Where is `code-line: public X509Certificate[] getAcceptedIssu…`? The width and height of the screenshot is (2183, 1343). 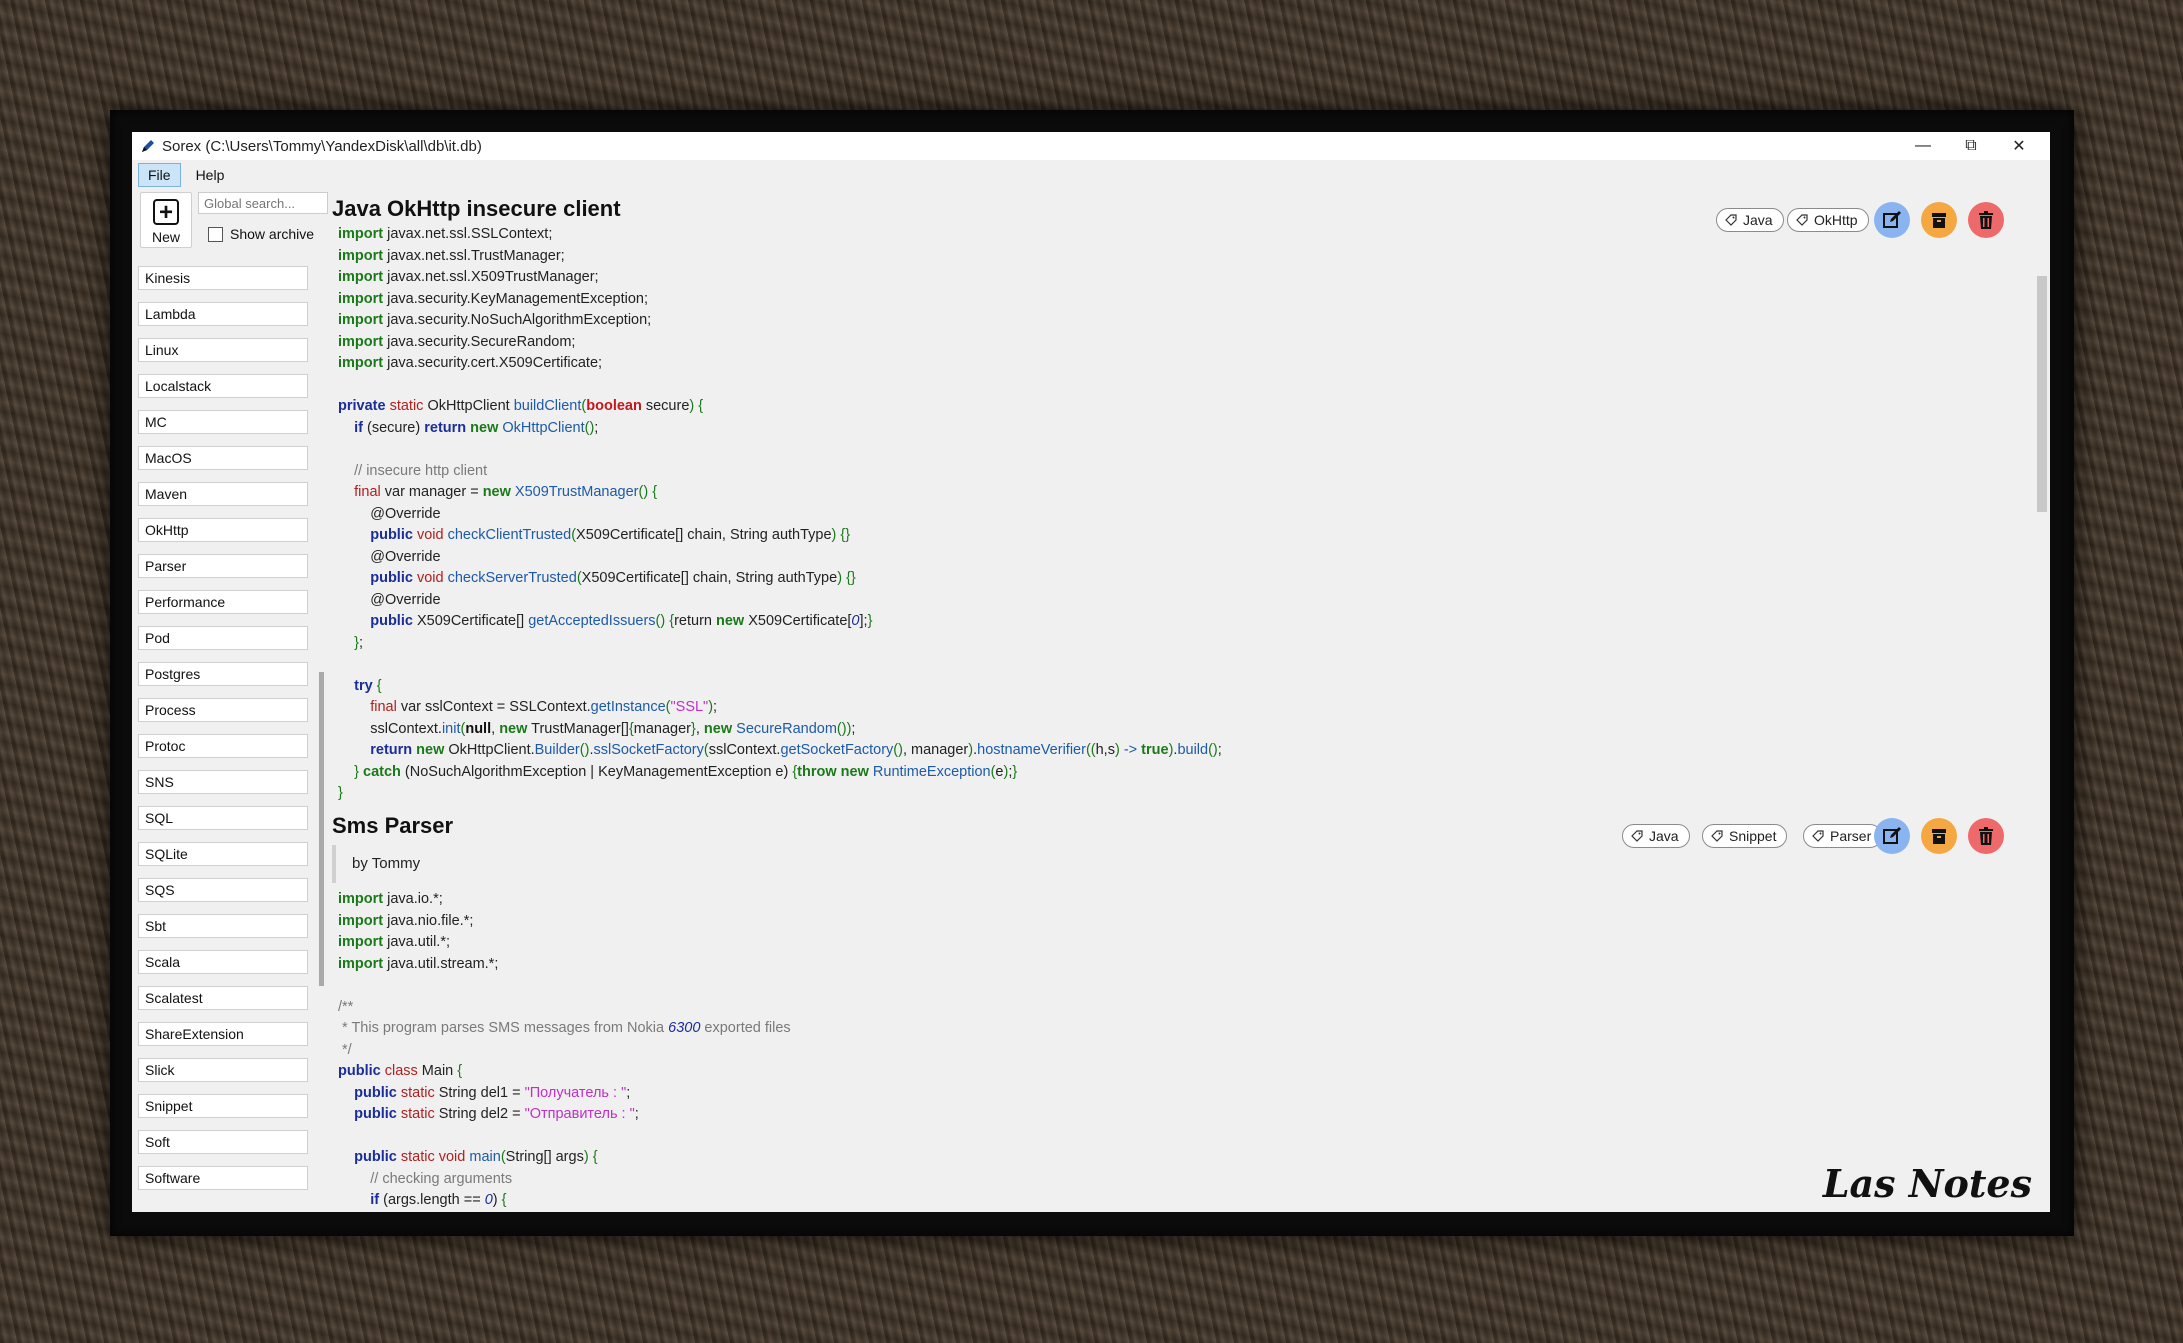 code-line: public X509Certificate[] getAcceptedIssu… is located at coordinates (780, 622).